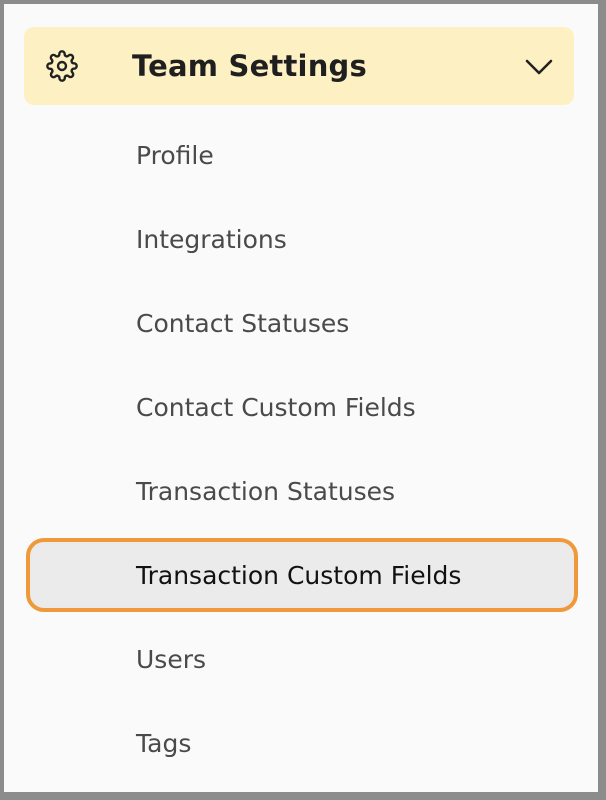 Image resolution: width=606 pixels, height=800 pixels. What do you see at coordinates (211, 239) in the screenshot?
I see `menu-item-label: Integrations` at bounding box center [211, 239].